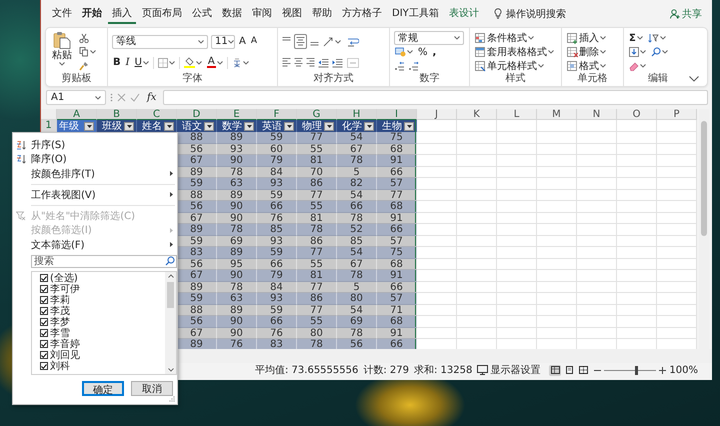  What do you see at coordinates (317, 114) in the screenshot?
I see `column-header: G` at bounding box center [317, 114].